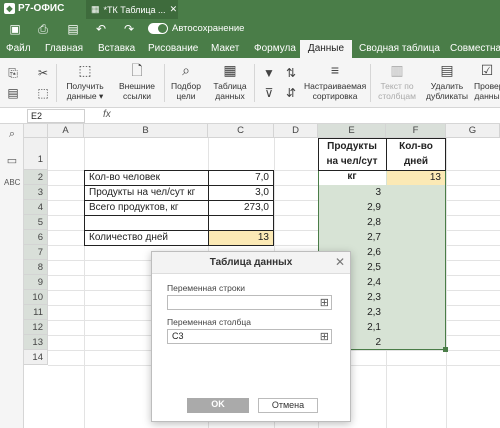  What do you see at coordinates (352, 161) in the screenshot?
I see `cell-e1: Продукты на чел/сут кг` at bounding box center [352, 161].